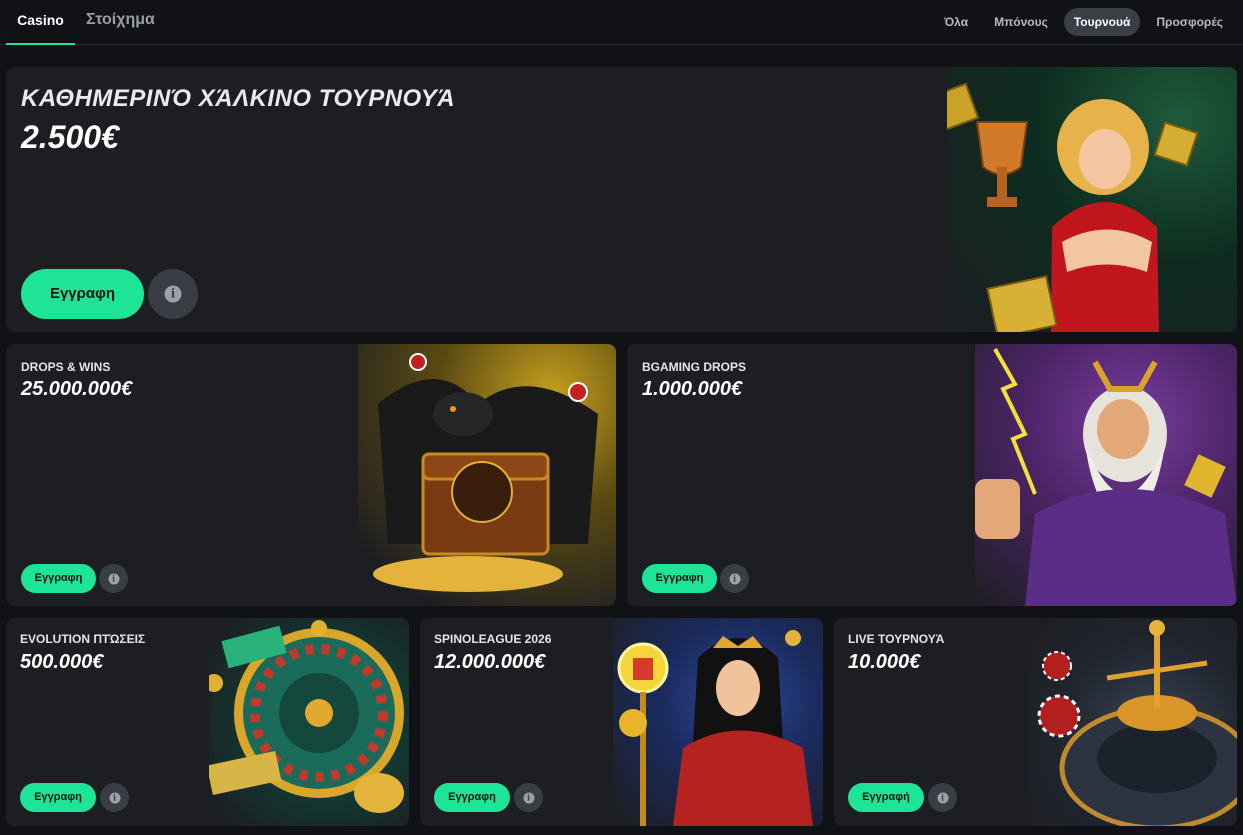  Describe the element at coordinates (718, 722) in the screenshot. I see `warrior-woman-staff-icon` at that location.